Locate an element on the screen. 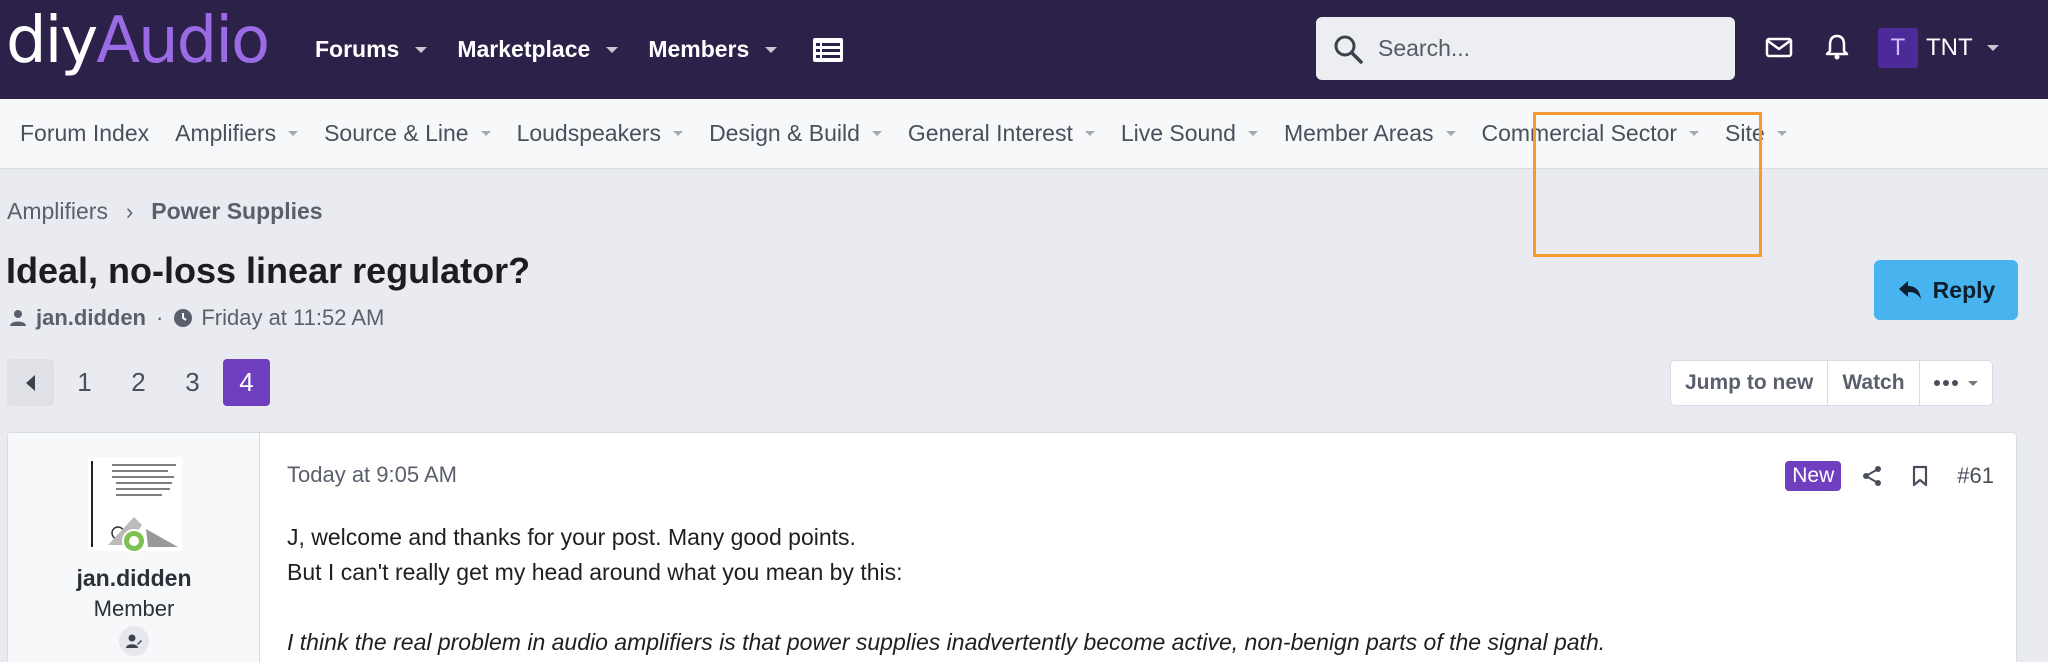 This screenshot has height=662, width=2048. subnav-label: Live Sound is located at coordinates (1178, 133).